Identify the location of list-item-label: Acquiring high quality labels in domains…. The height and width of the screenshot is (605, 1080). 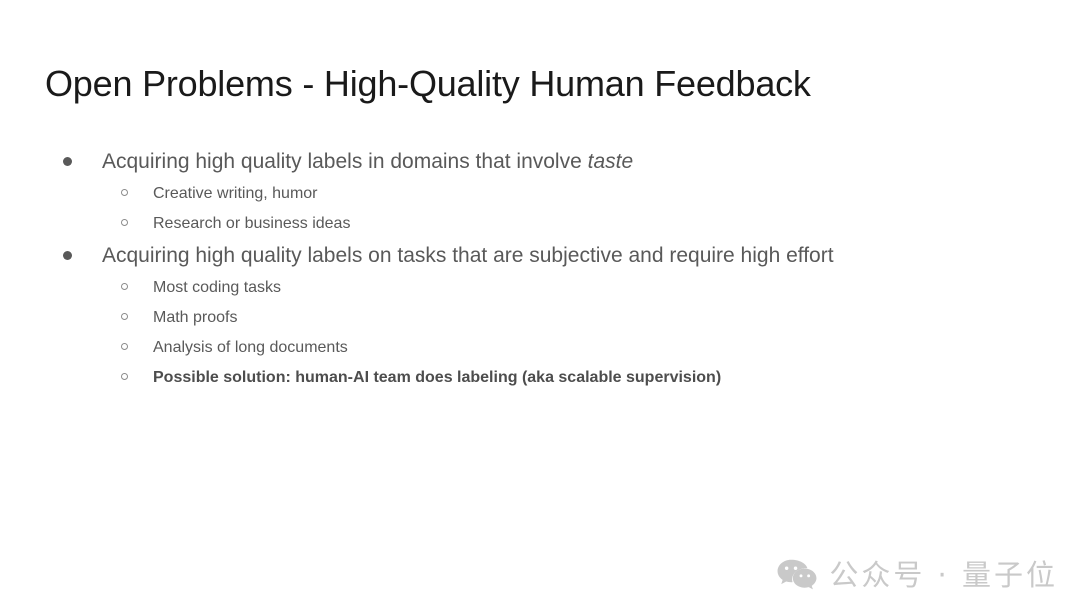
(367, 161).